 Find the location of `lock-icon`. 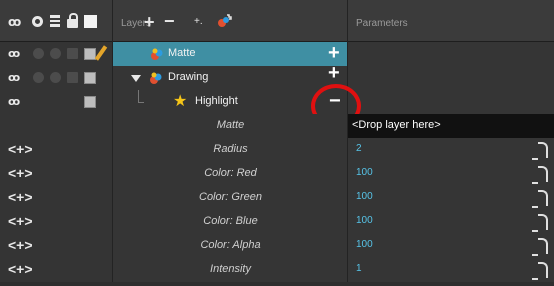

lock-icon is located at coordinates (72, 20).